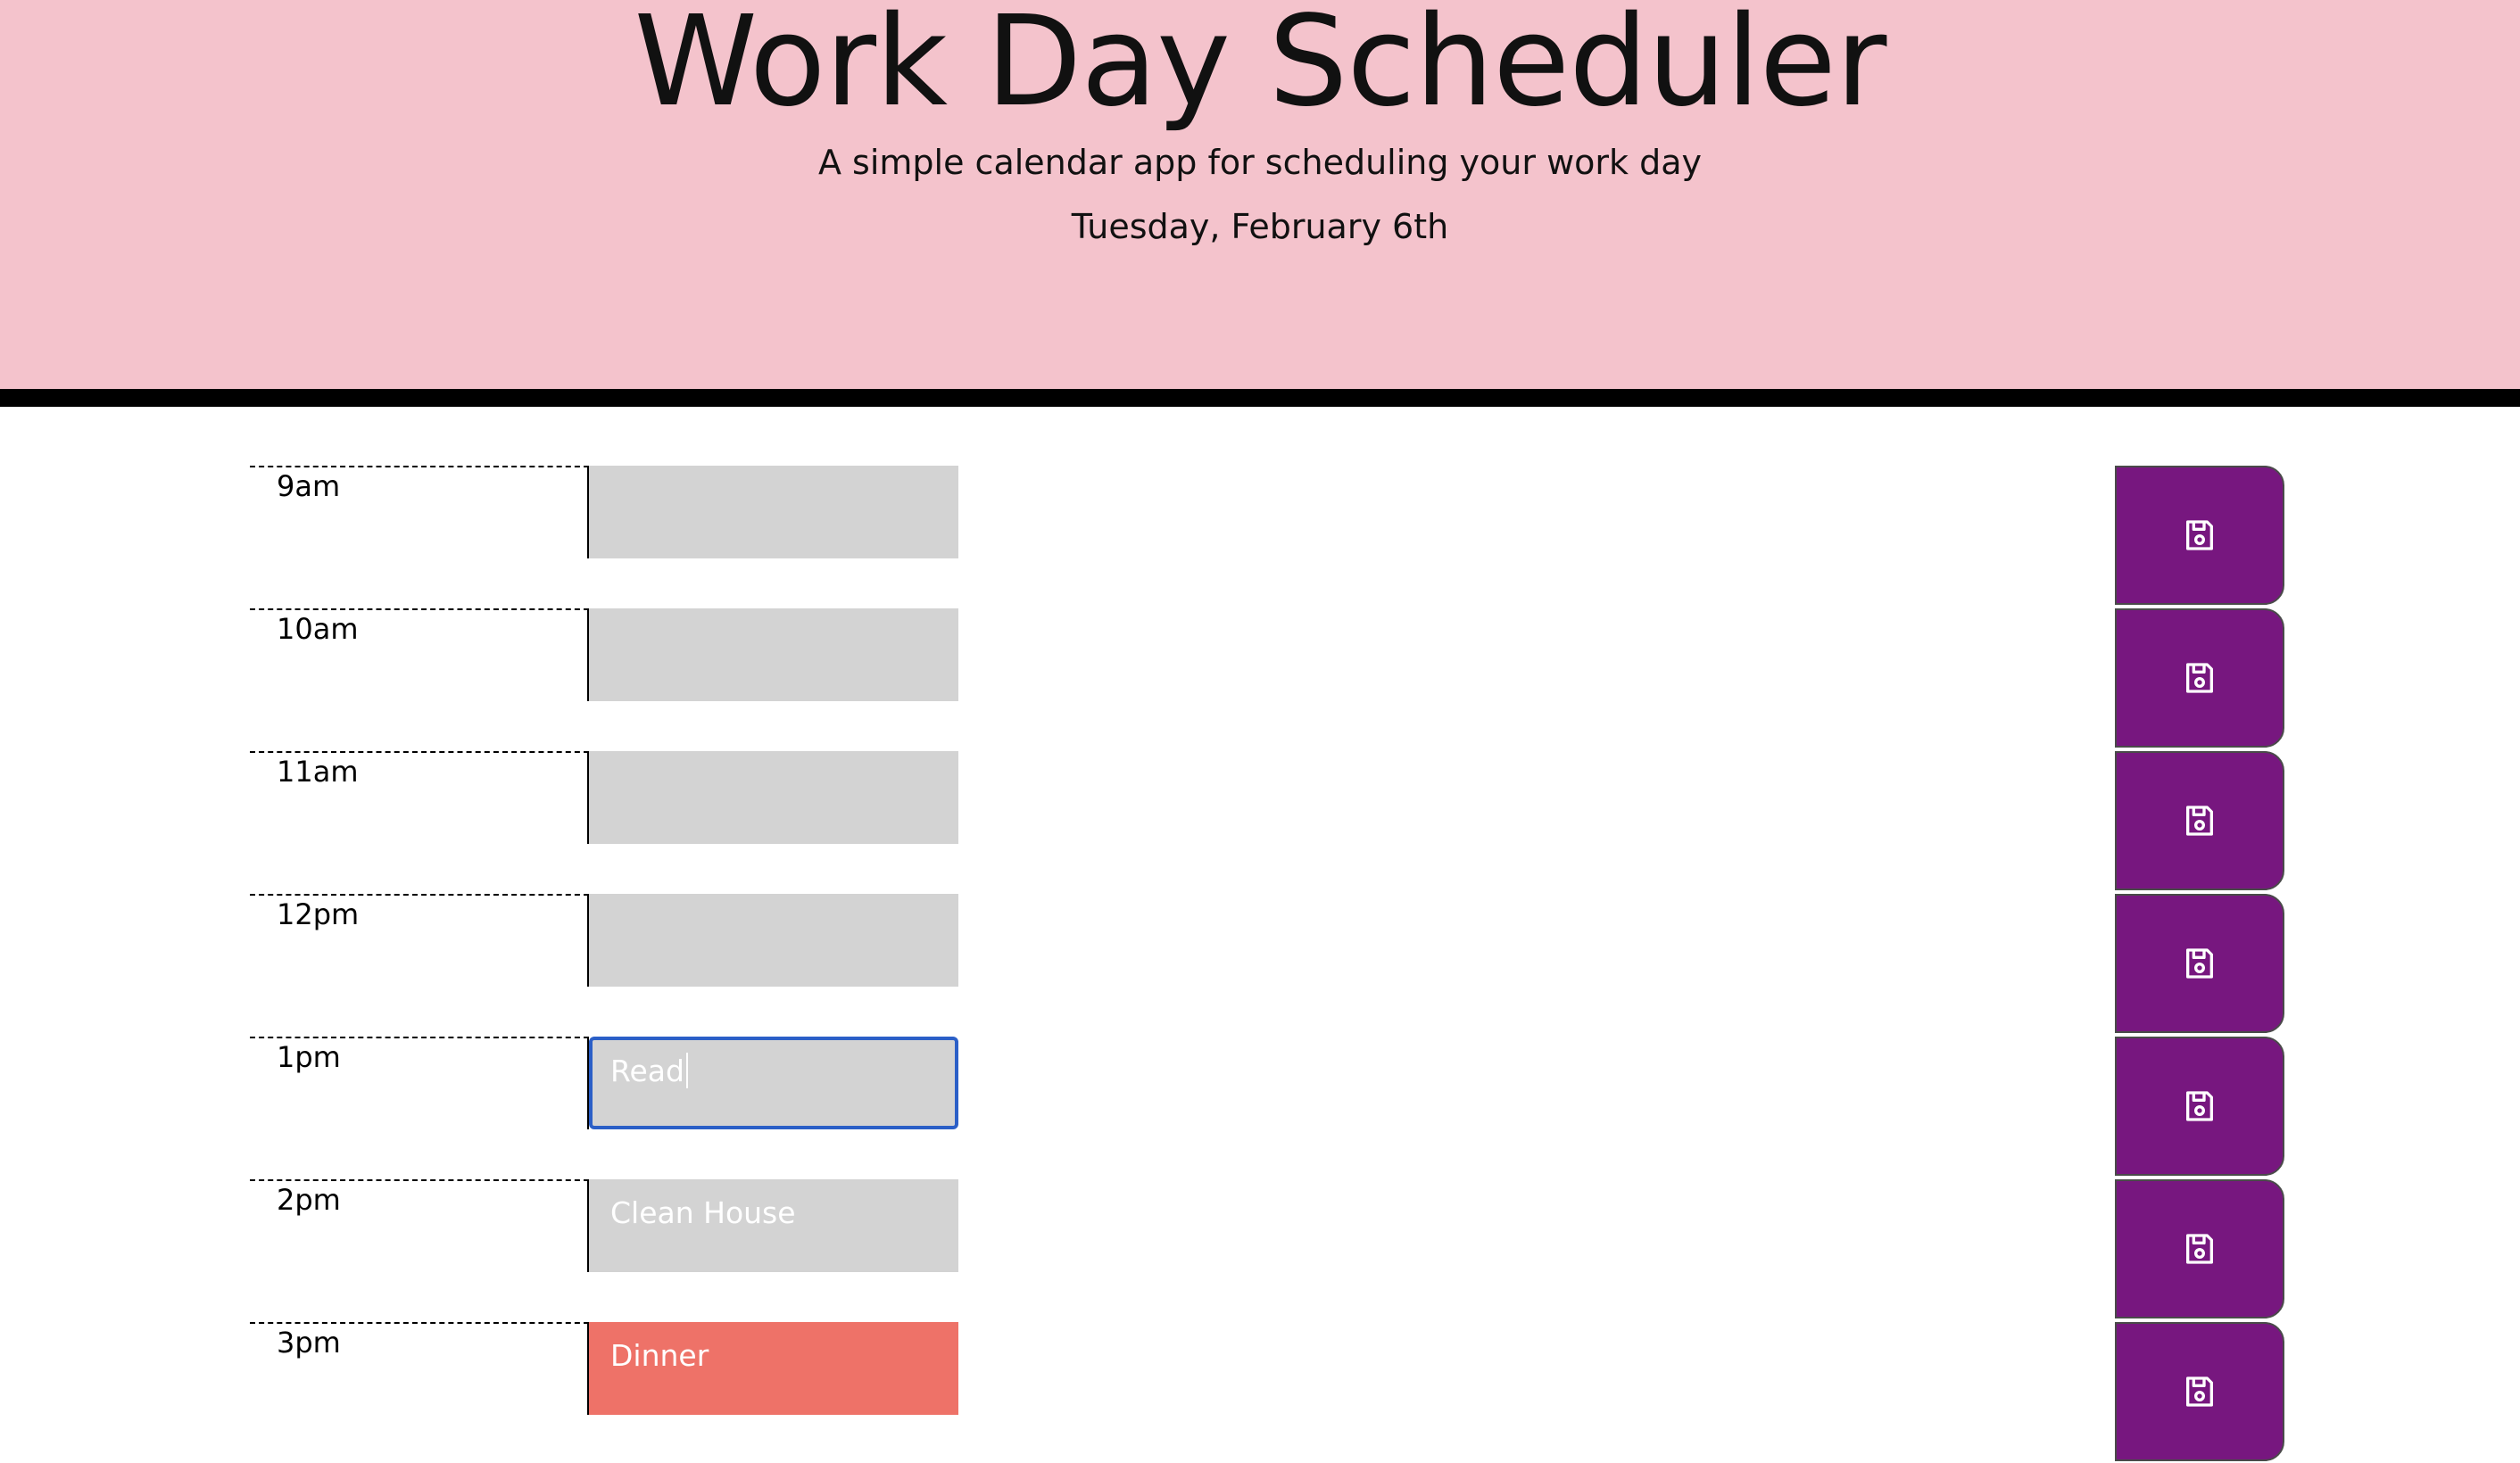 The width and height of the screenshot is (2520, 1463). What do you see at coordinates (419, 1083) in the screenshot?
I see `hour-label: 1pm` at bounding box center [419, 1083].